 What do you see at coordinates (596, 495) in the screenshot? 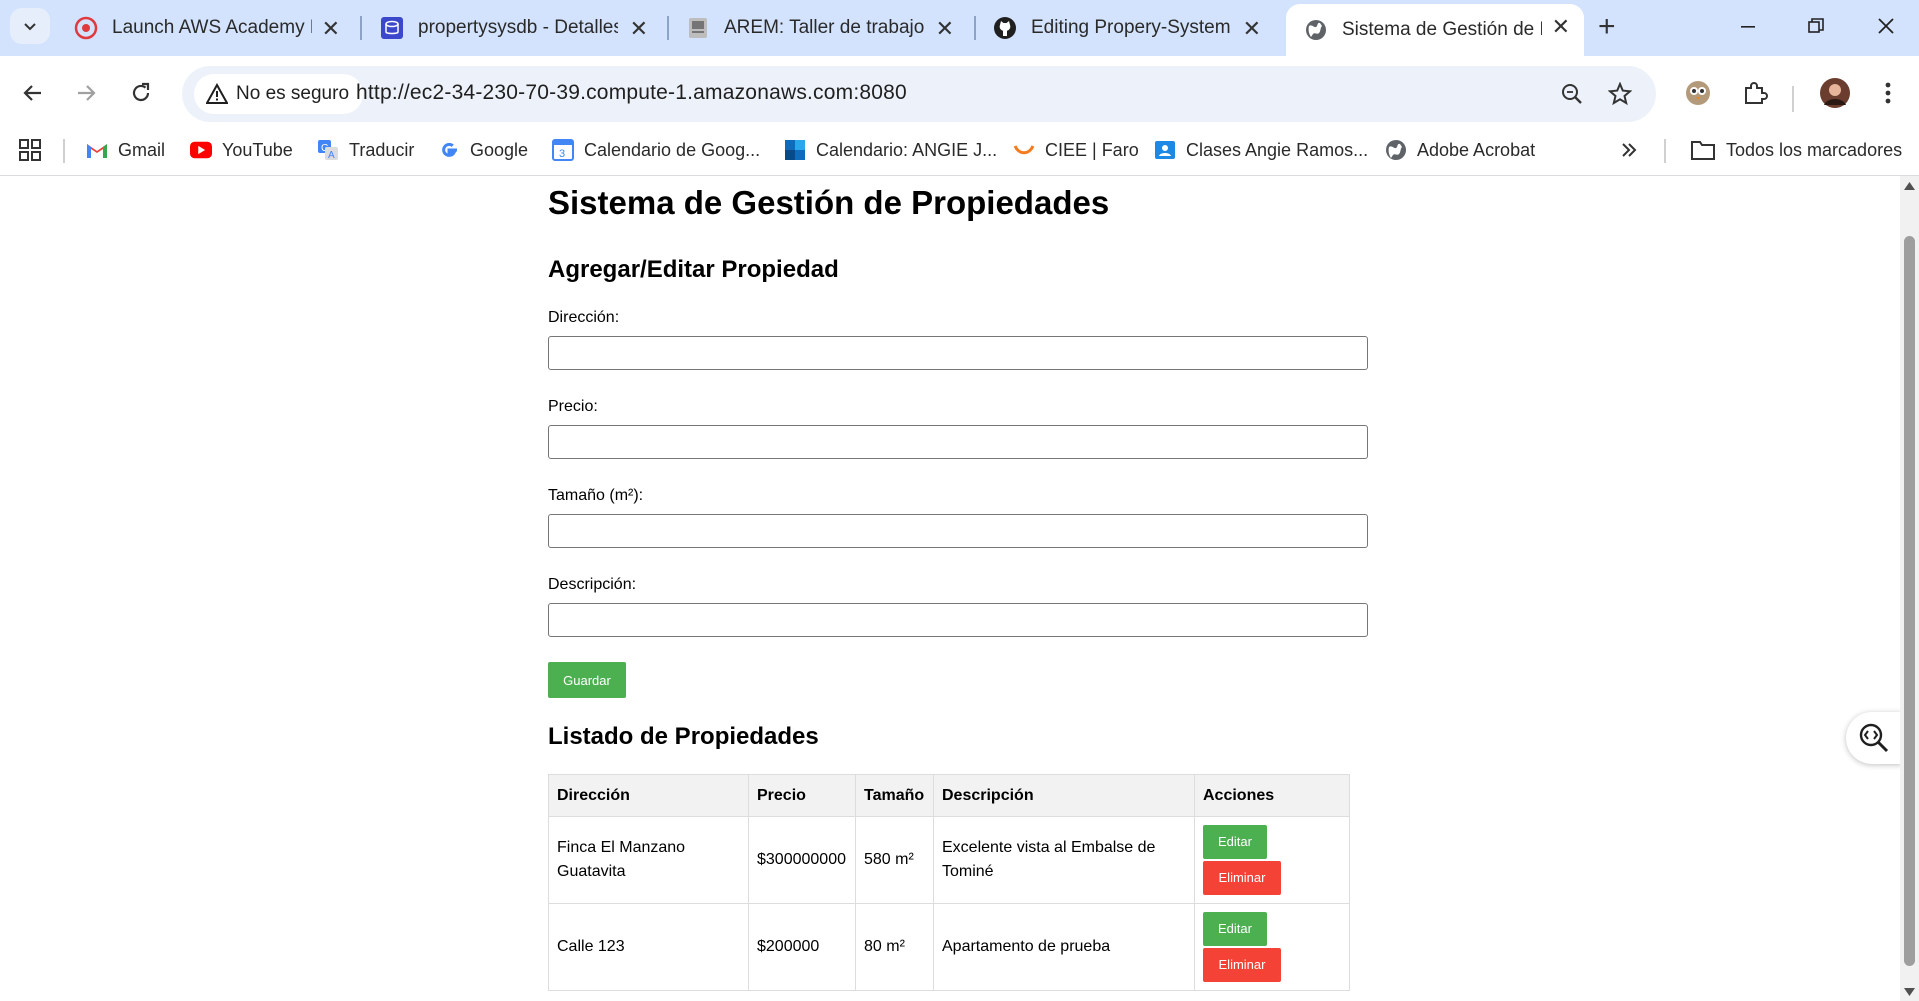
I see `size-label: Tamaño (m²):` at bounding box center [596, 495].